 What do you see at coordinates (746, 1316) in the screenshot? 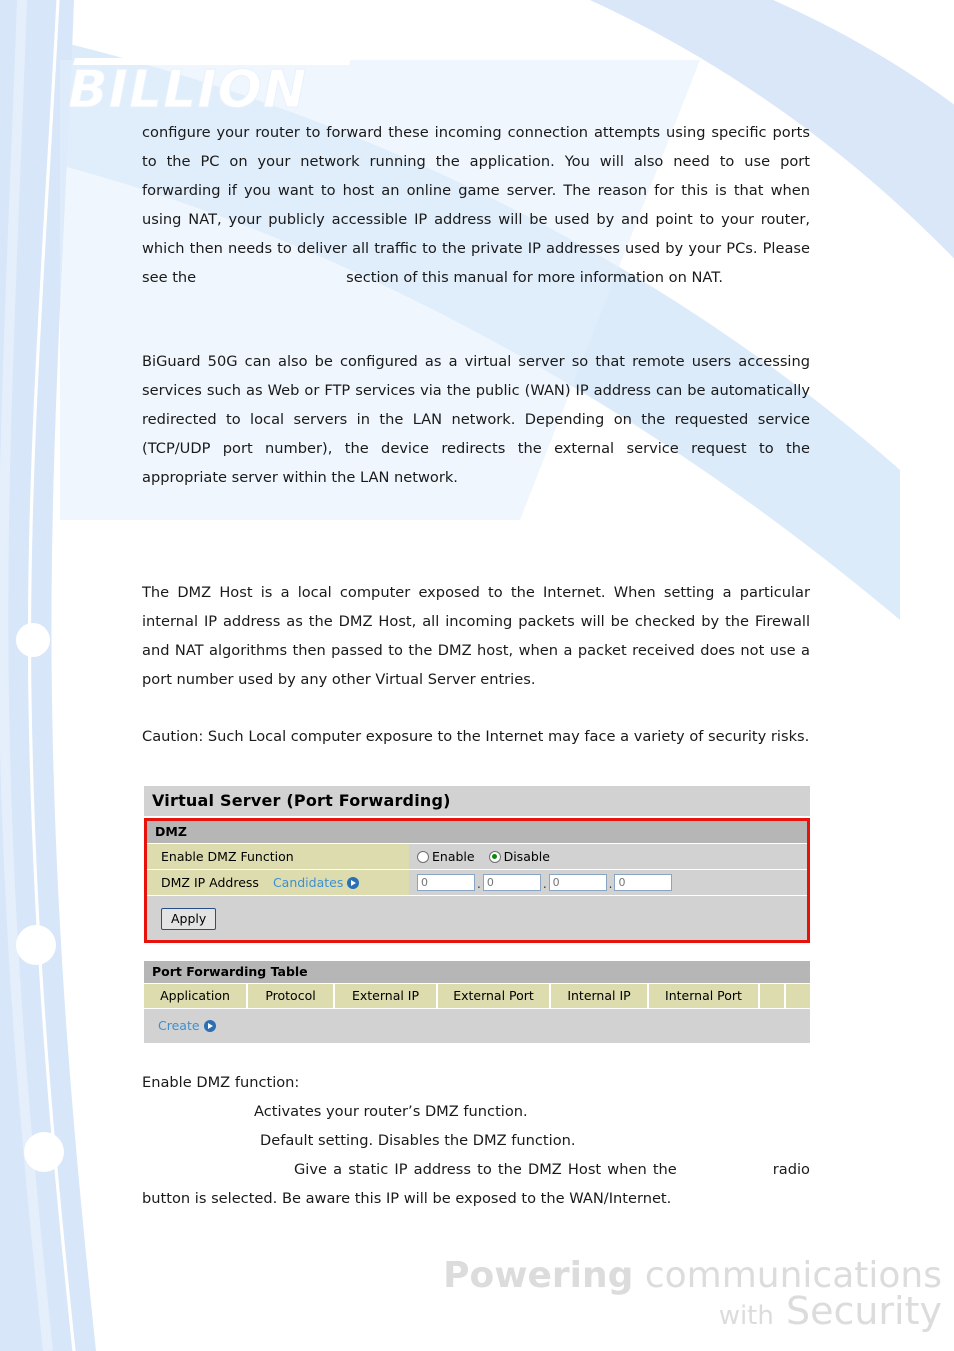
I see `footer-with: with` at bounding box center [746, 1316].